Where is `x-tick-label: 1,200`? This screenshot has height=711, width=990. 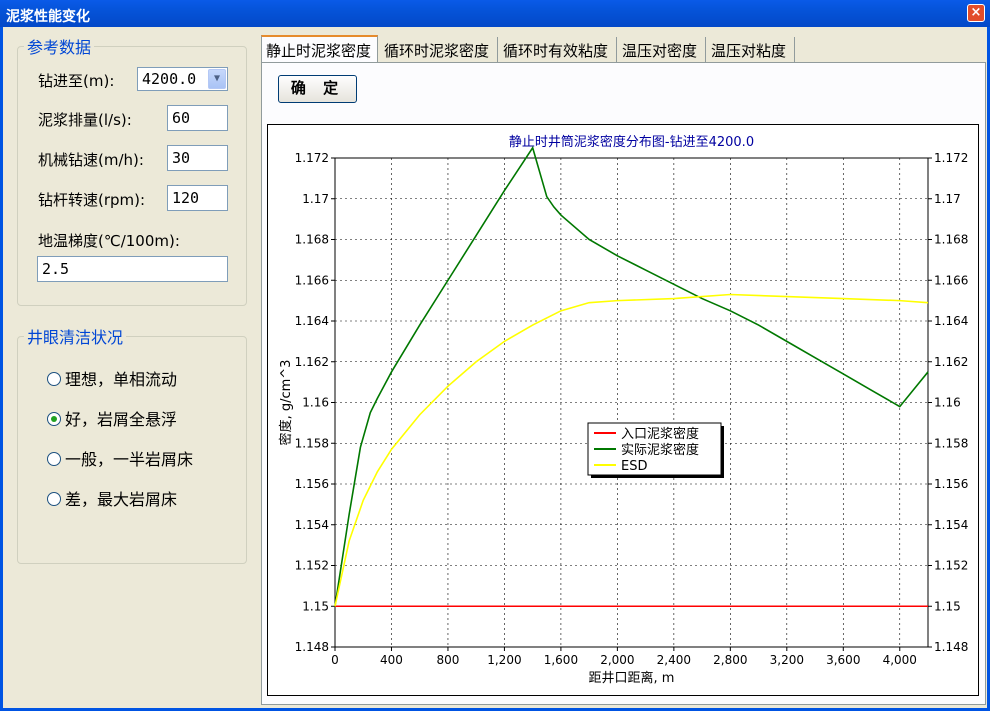
x-tick-label: 1,200 is located at coordinates (504, 660).